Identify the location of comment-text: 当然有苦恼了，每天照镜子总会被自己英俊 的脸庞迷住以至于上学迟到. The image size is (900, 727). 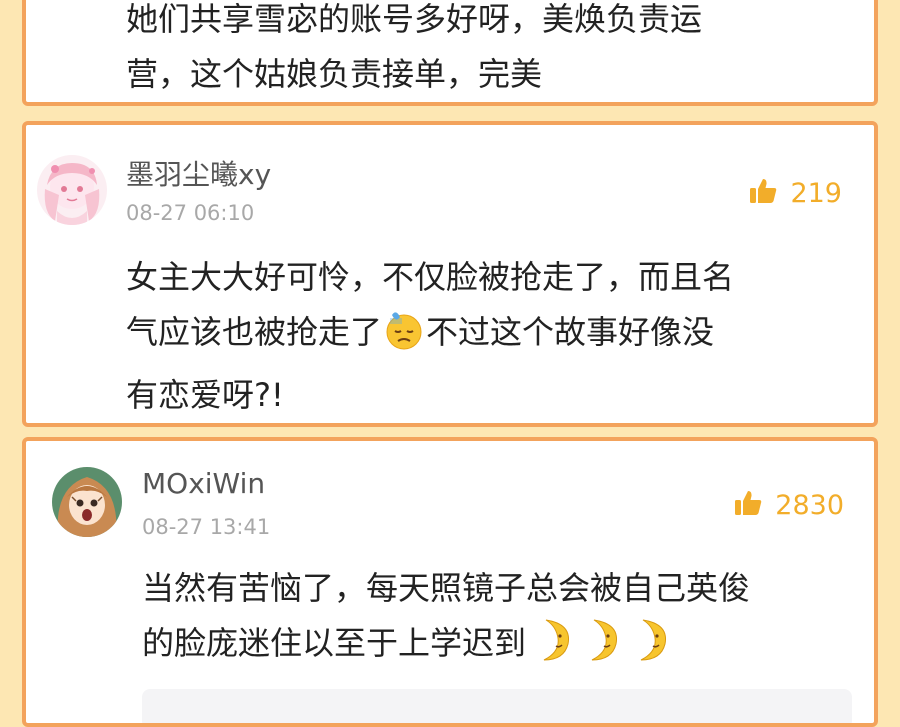
(446, 620).